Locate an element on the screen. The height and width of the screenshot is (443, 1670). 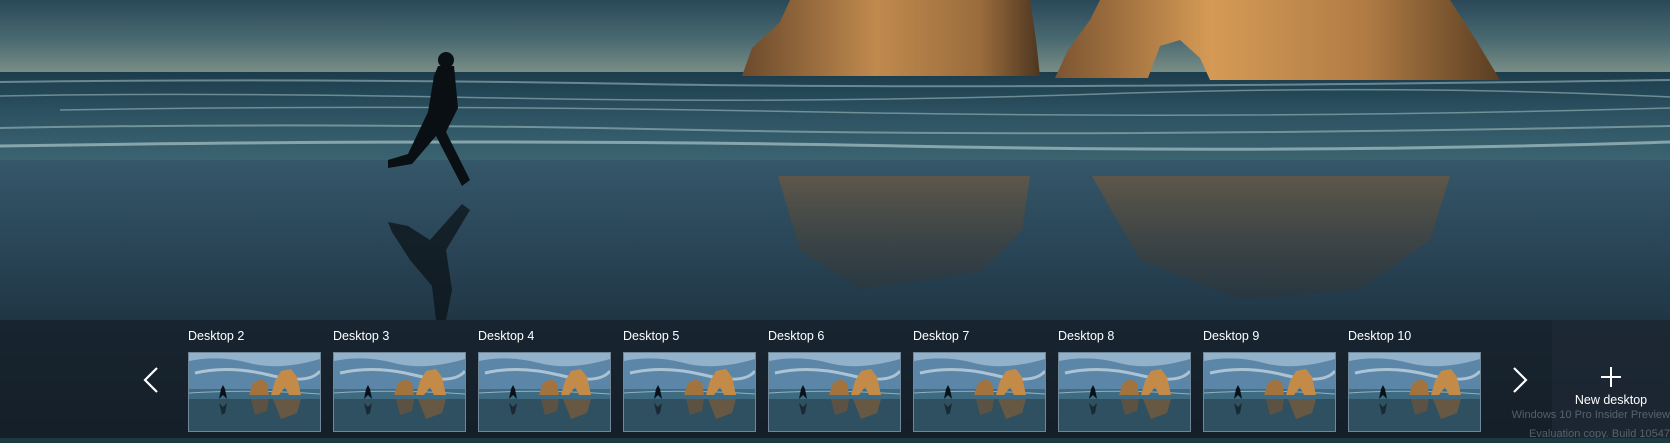
taskbar-edge is located at coordinates (835, 440).